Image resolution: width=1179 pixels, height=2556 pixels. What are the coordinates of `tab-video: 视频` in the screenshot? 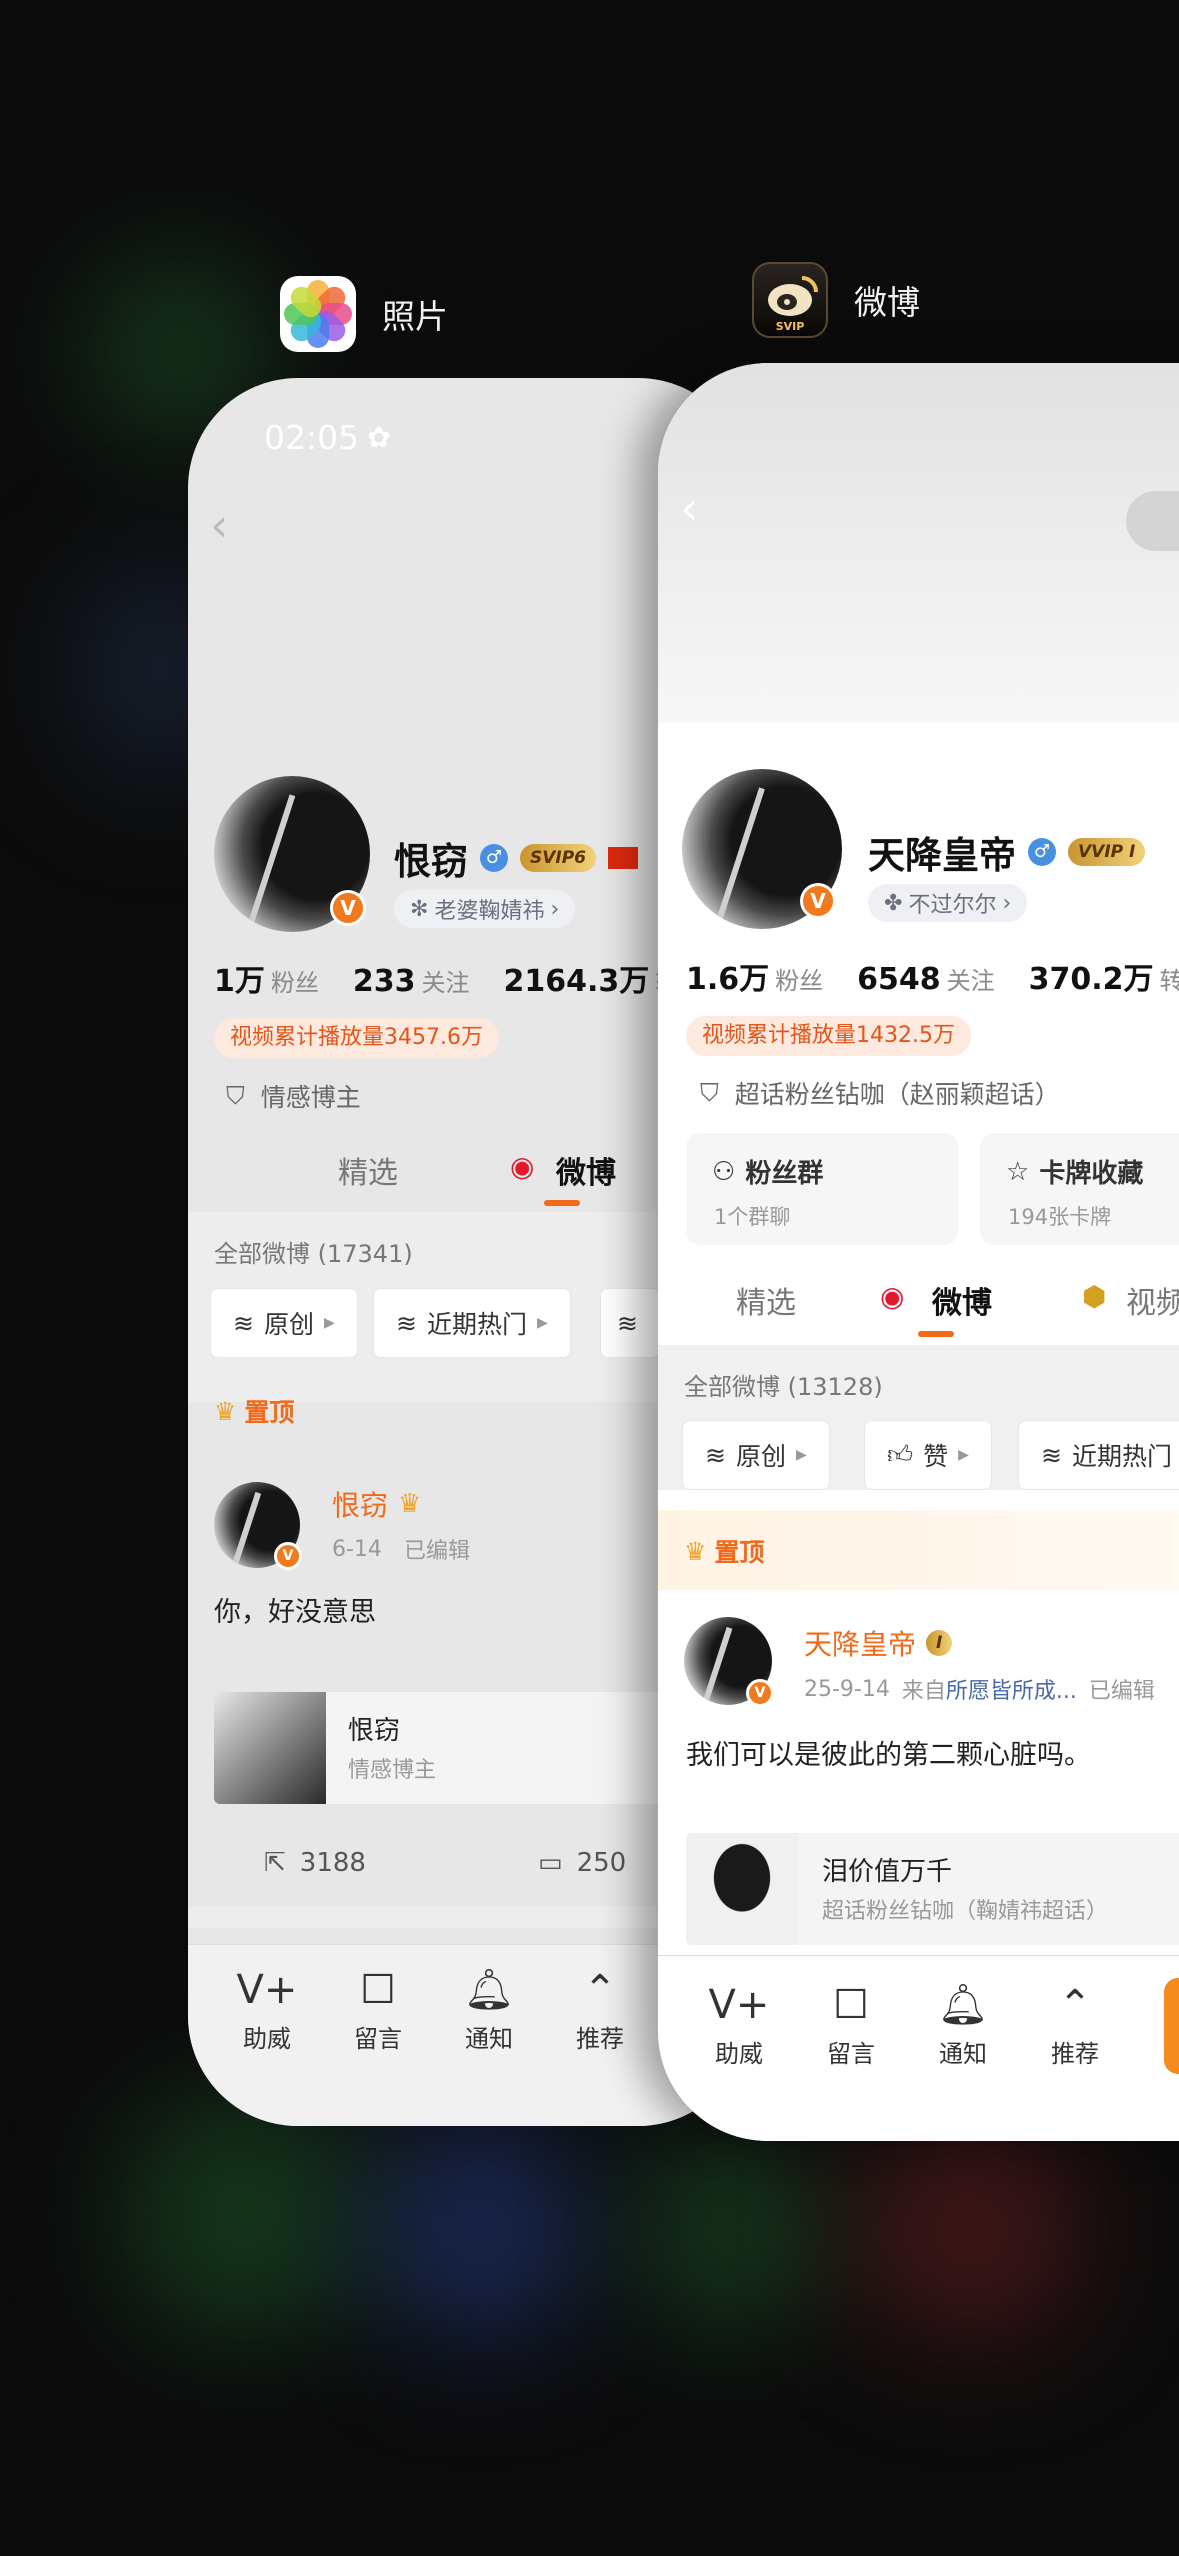 It's located at (1152, 1300).